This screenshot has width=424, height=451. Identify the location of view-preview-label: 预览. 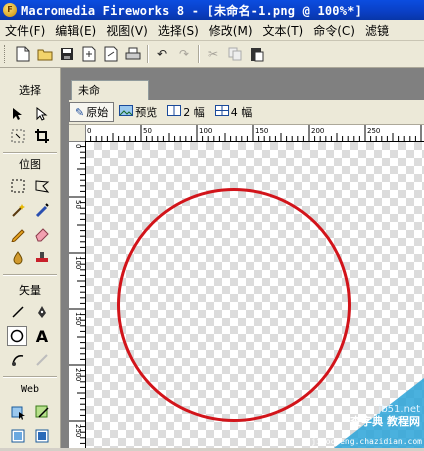
(146, 112).